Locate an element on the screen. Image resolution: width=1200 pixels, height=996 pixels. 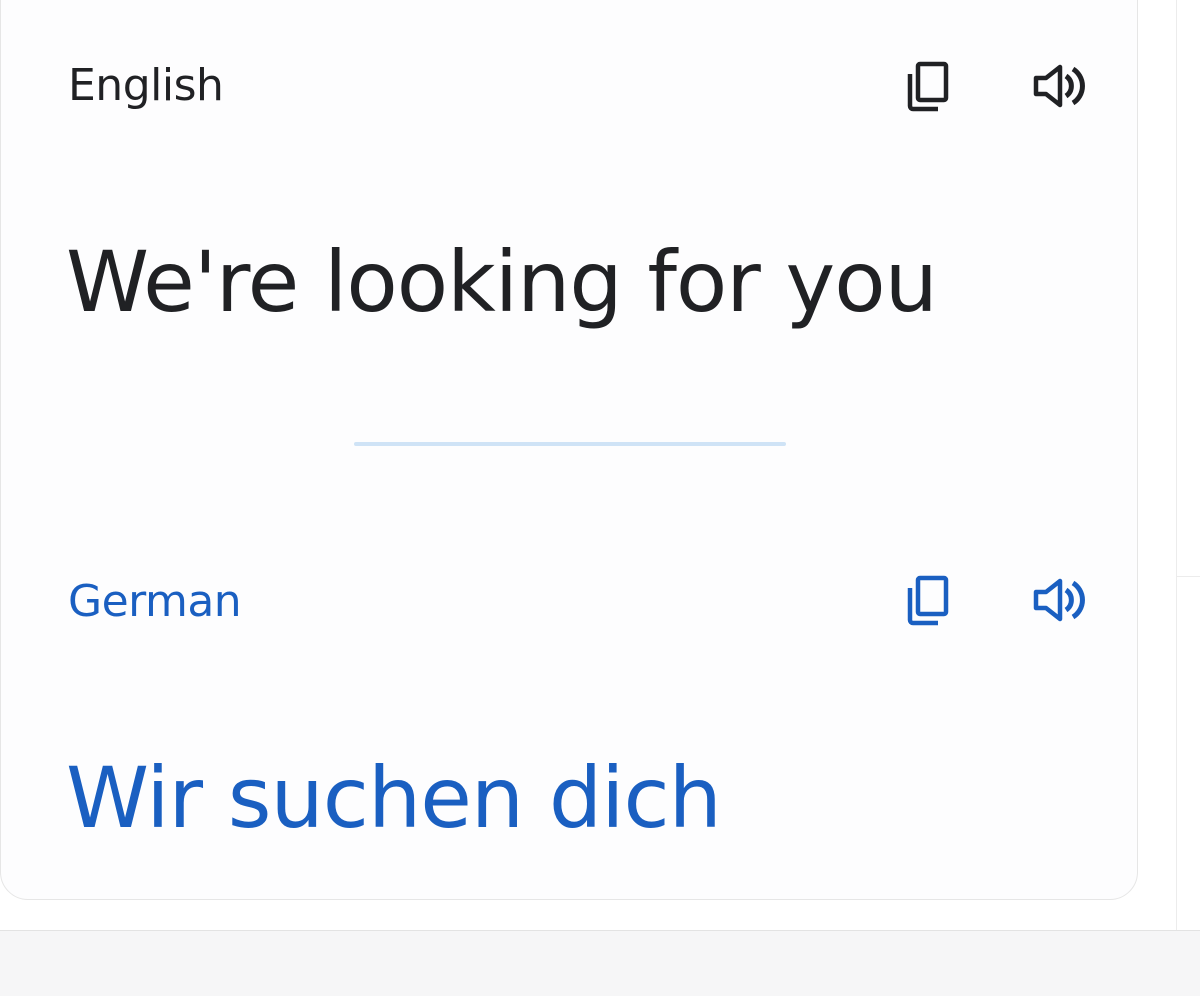
side-panel-divider is located at coordinates (1176, 465).